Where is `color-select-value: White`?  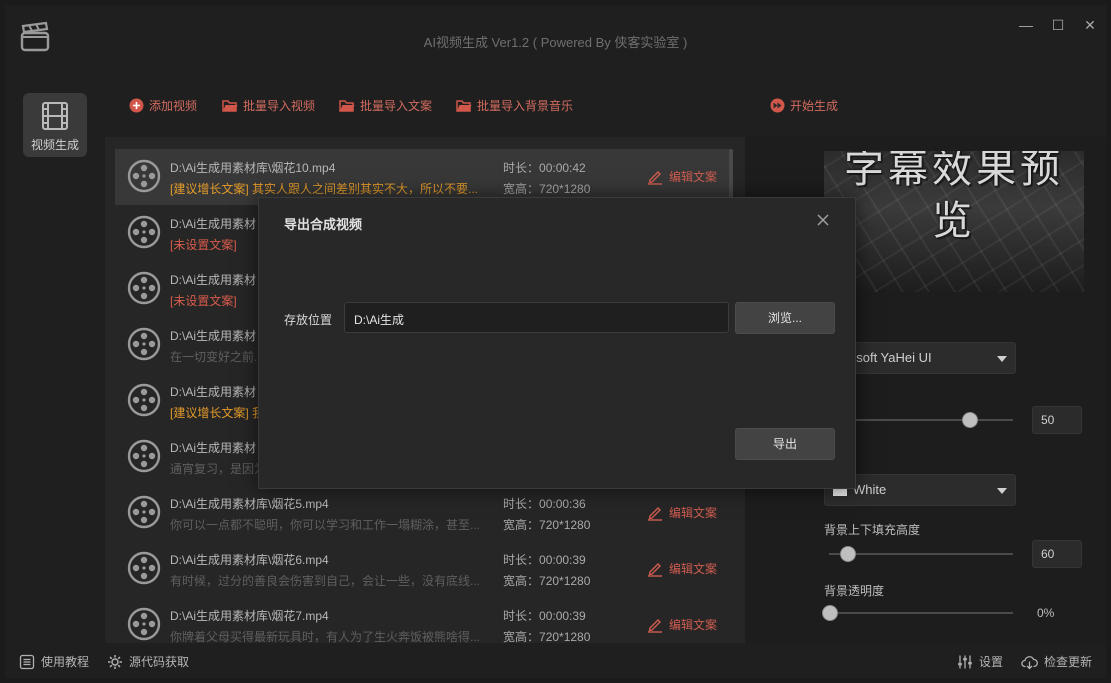
color-select-value: White is located at coordinates (870, 489).